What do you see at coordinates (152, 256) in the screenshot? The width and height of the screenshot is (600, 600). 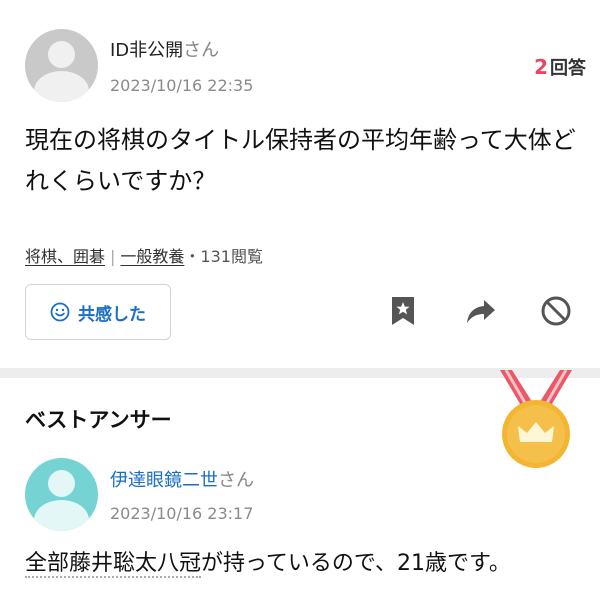 I see `tag-general-knowledge: 一般教養` at bounding box center [152, 256].